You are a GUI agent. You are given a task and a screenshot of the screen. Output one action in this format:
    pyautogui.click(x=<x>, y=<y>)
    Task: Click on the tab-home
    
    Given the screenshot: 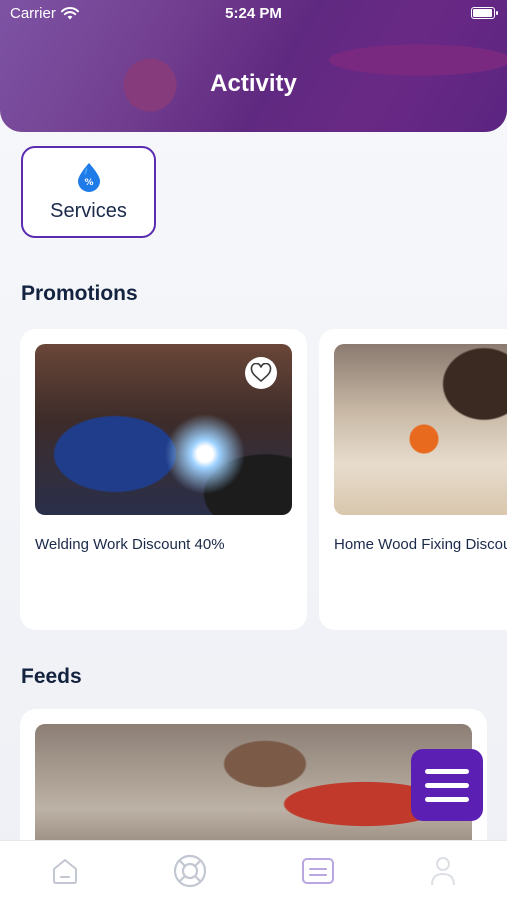 What is the action you would take?
    pyautogui.click(x=65, y=871)
    